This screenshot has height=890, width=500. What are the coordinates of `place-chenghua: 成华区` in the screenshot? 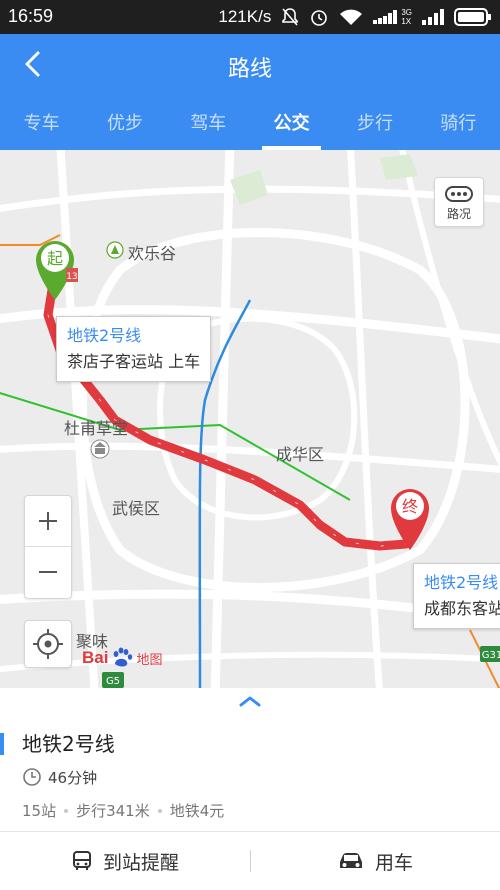 It's located at (300, 454).